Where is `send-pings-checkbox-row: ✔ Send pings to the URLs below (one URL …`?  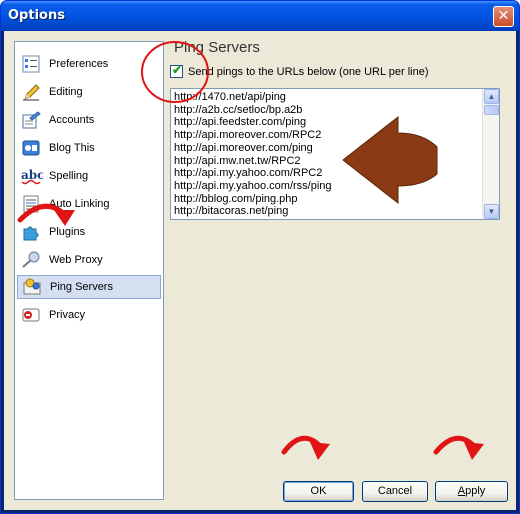 send-pings-checkbox-row: ✔ Send pings to the URLs below (one URL … is located at coordinates (299, 70).